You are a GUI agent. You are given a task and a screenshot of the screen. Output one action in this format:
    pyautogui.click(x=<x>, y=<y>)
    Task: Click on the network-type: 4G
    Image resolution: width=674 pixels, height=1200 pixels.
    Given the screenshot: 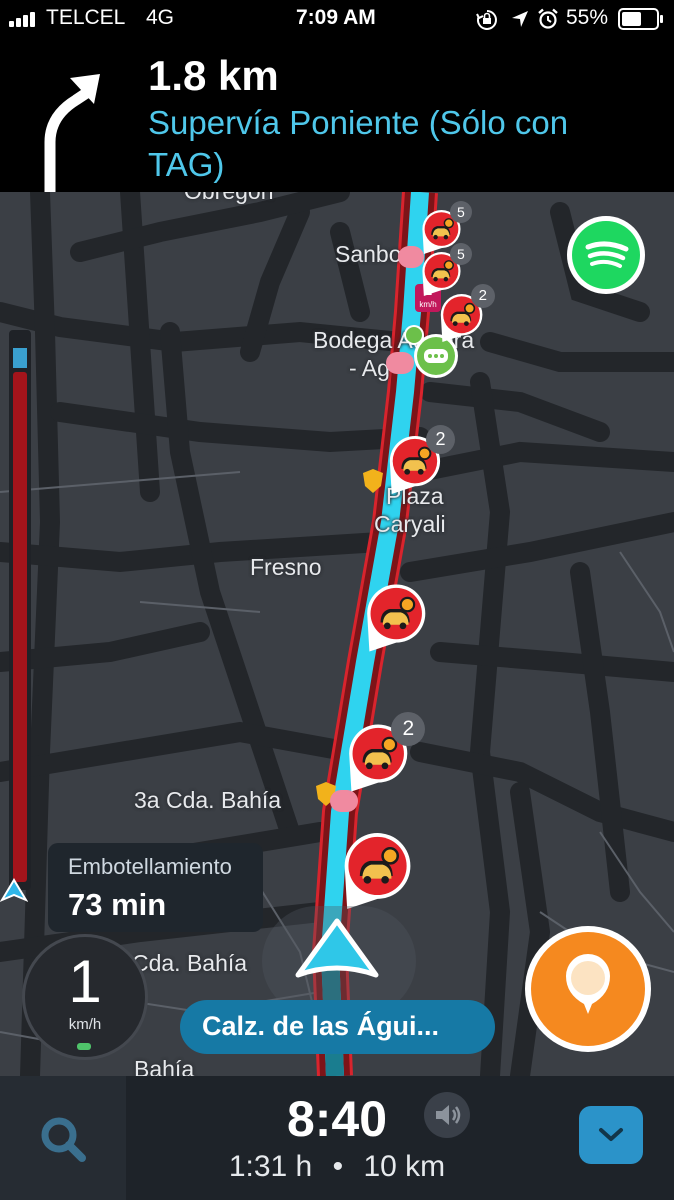 What is the action you would take?
    pyautogui.click(x=160, y=17)
    